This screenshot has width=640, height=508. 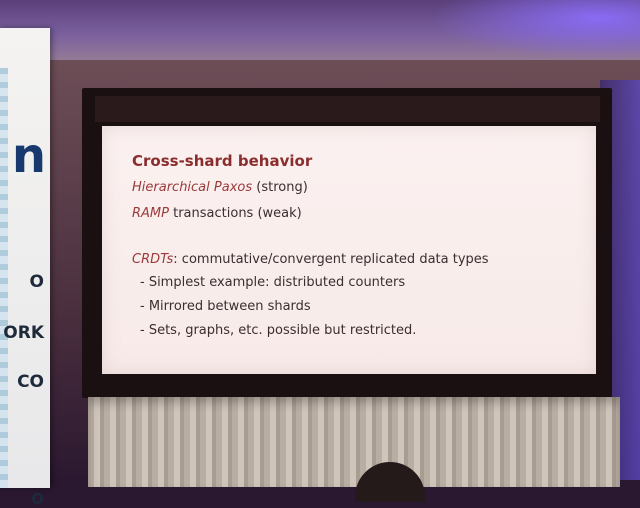 I want to click on banner-text: ORK, so click(x=23, y=333).